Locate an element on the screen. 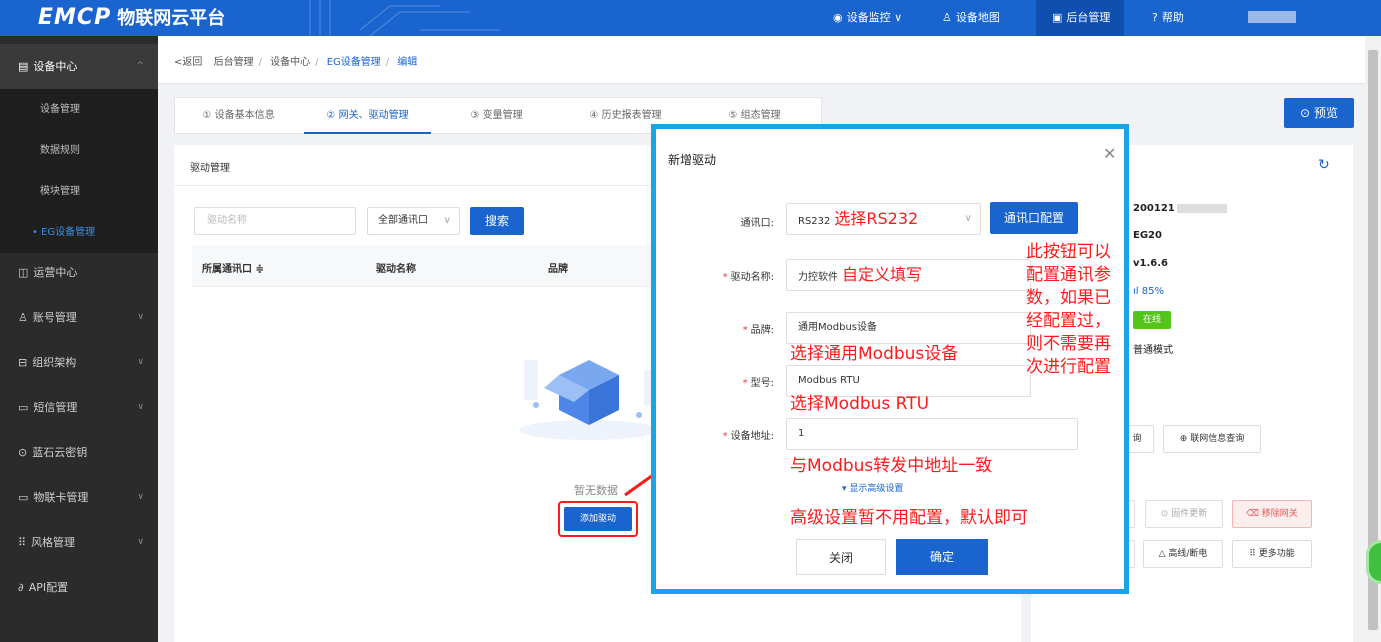 This screenshot has width=1381, height=642. device-address-label: * 设备地址: is located at coordinates (748, 436).